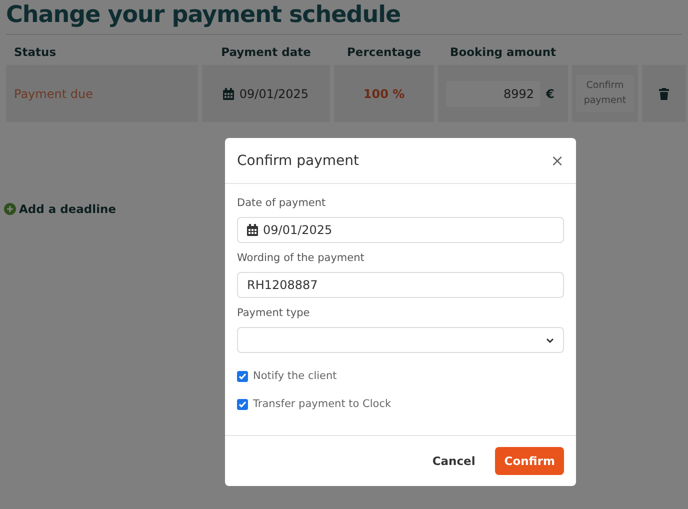  Describe the element at coordinates (664, 94) in the screenshot. I see `trash-icon` at that location.